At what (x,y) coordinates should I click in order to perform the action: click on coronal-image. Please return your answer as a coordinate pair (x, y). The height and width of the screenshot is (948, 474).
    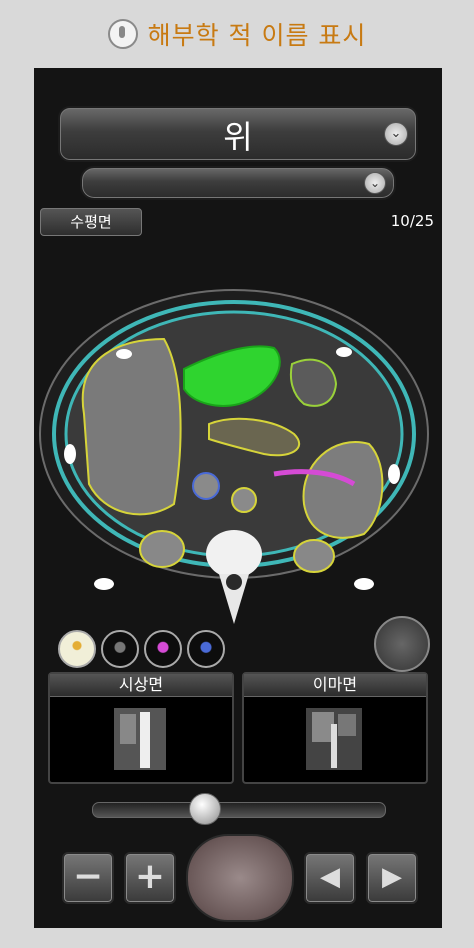
    Looking at the image, I should click on (334, 739).